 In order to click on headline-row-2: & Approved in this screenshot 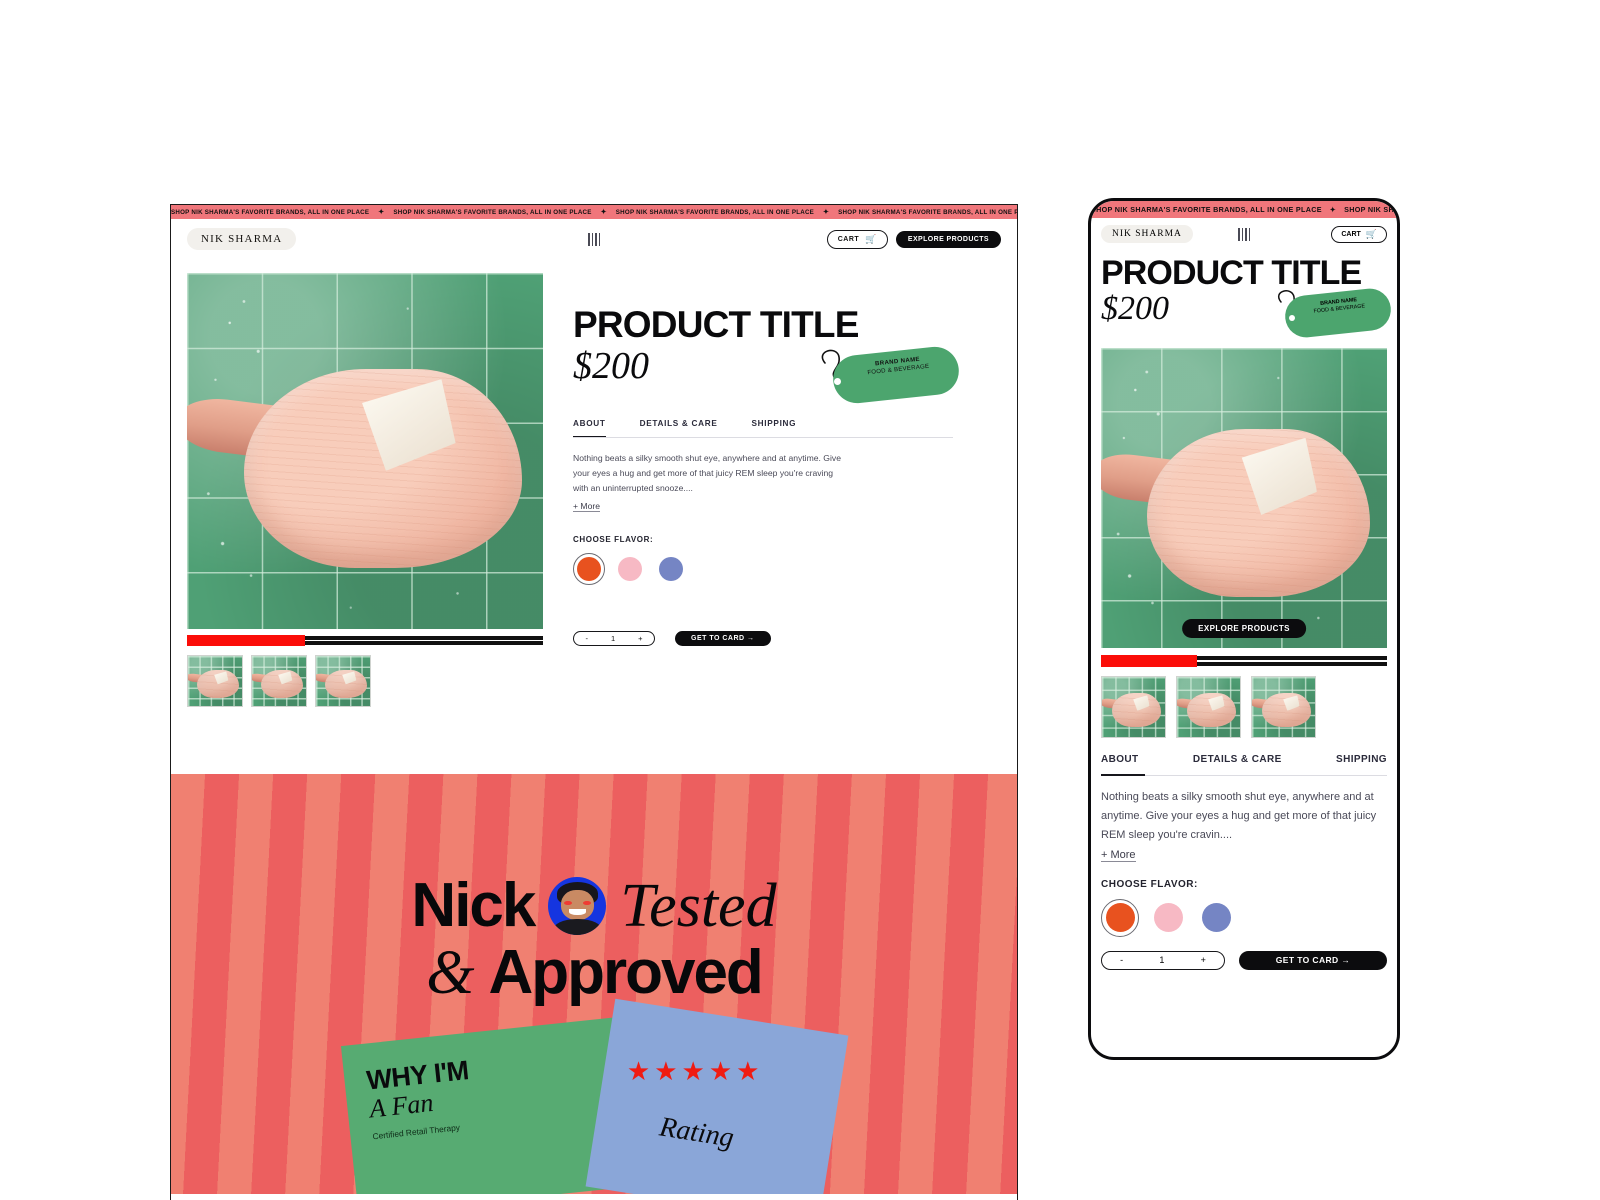, I will do `click(594, 972)`.